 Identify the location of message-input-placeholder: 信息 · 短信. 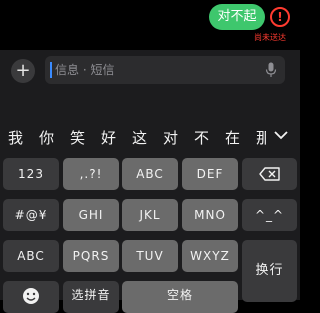
(85, 70).